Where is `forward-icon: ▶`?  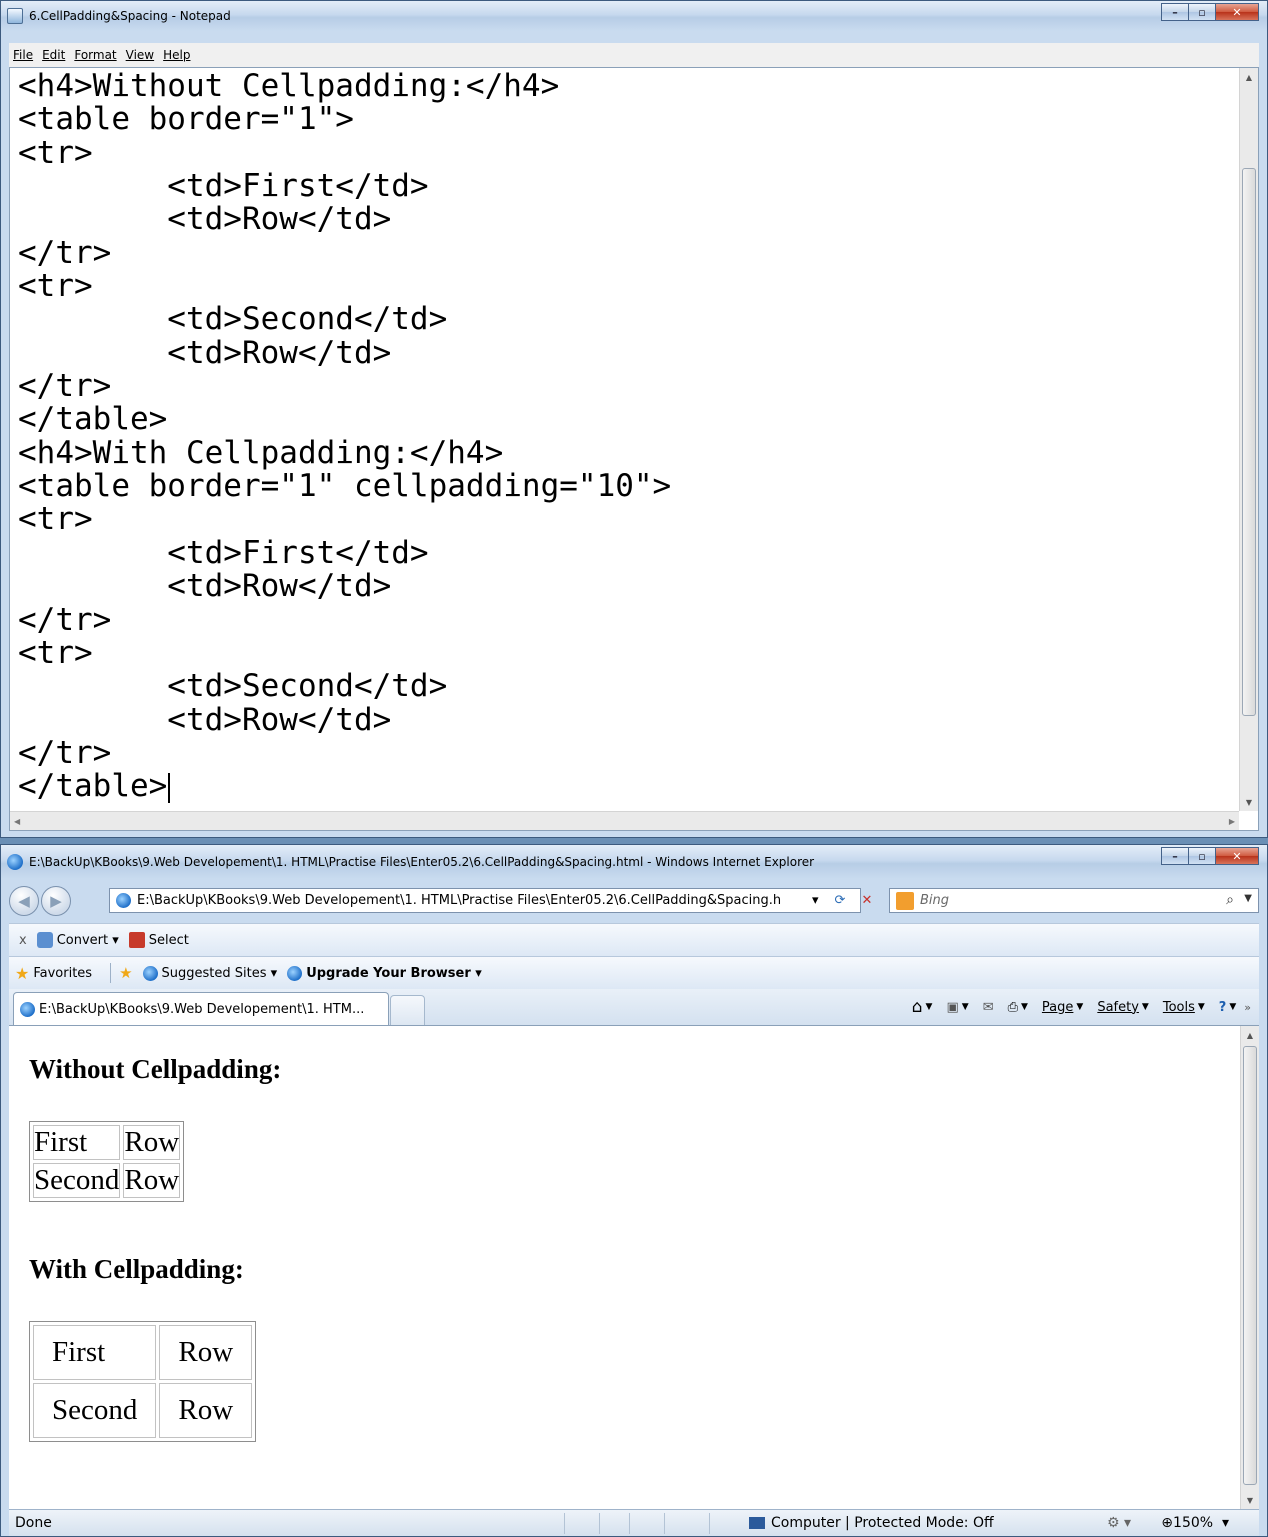 forward-icon: ▶ is located at coordinates (56, 901).